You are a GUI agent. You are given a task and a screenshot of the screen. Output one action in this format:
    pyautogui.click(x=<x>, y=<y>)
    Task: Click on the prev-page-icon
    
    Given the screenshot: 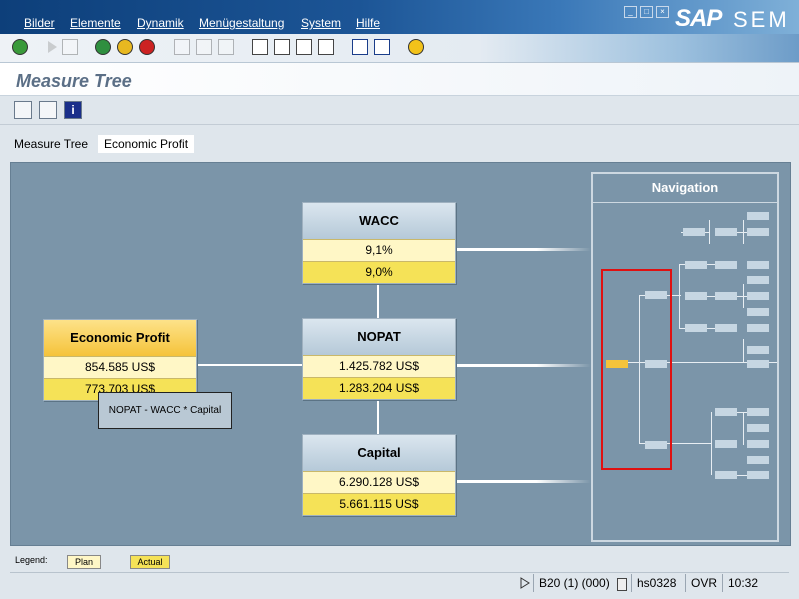 What is the action you would take?
    pyautogui.click(x=282, y=47)
    